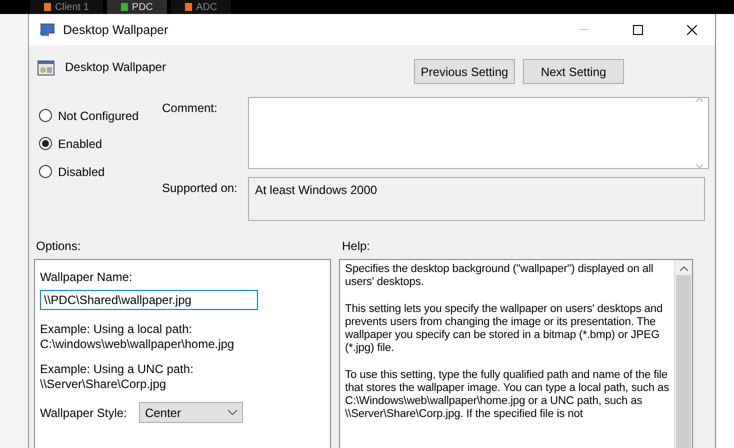  What do you see at coordinates (149, 300) in the screenshot?
I see `wallpaper-name-field: \\PDC\Shared\wallpaper.jpg` at bounding box center [149, 300].